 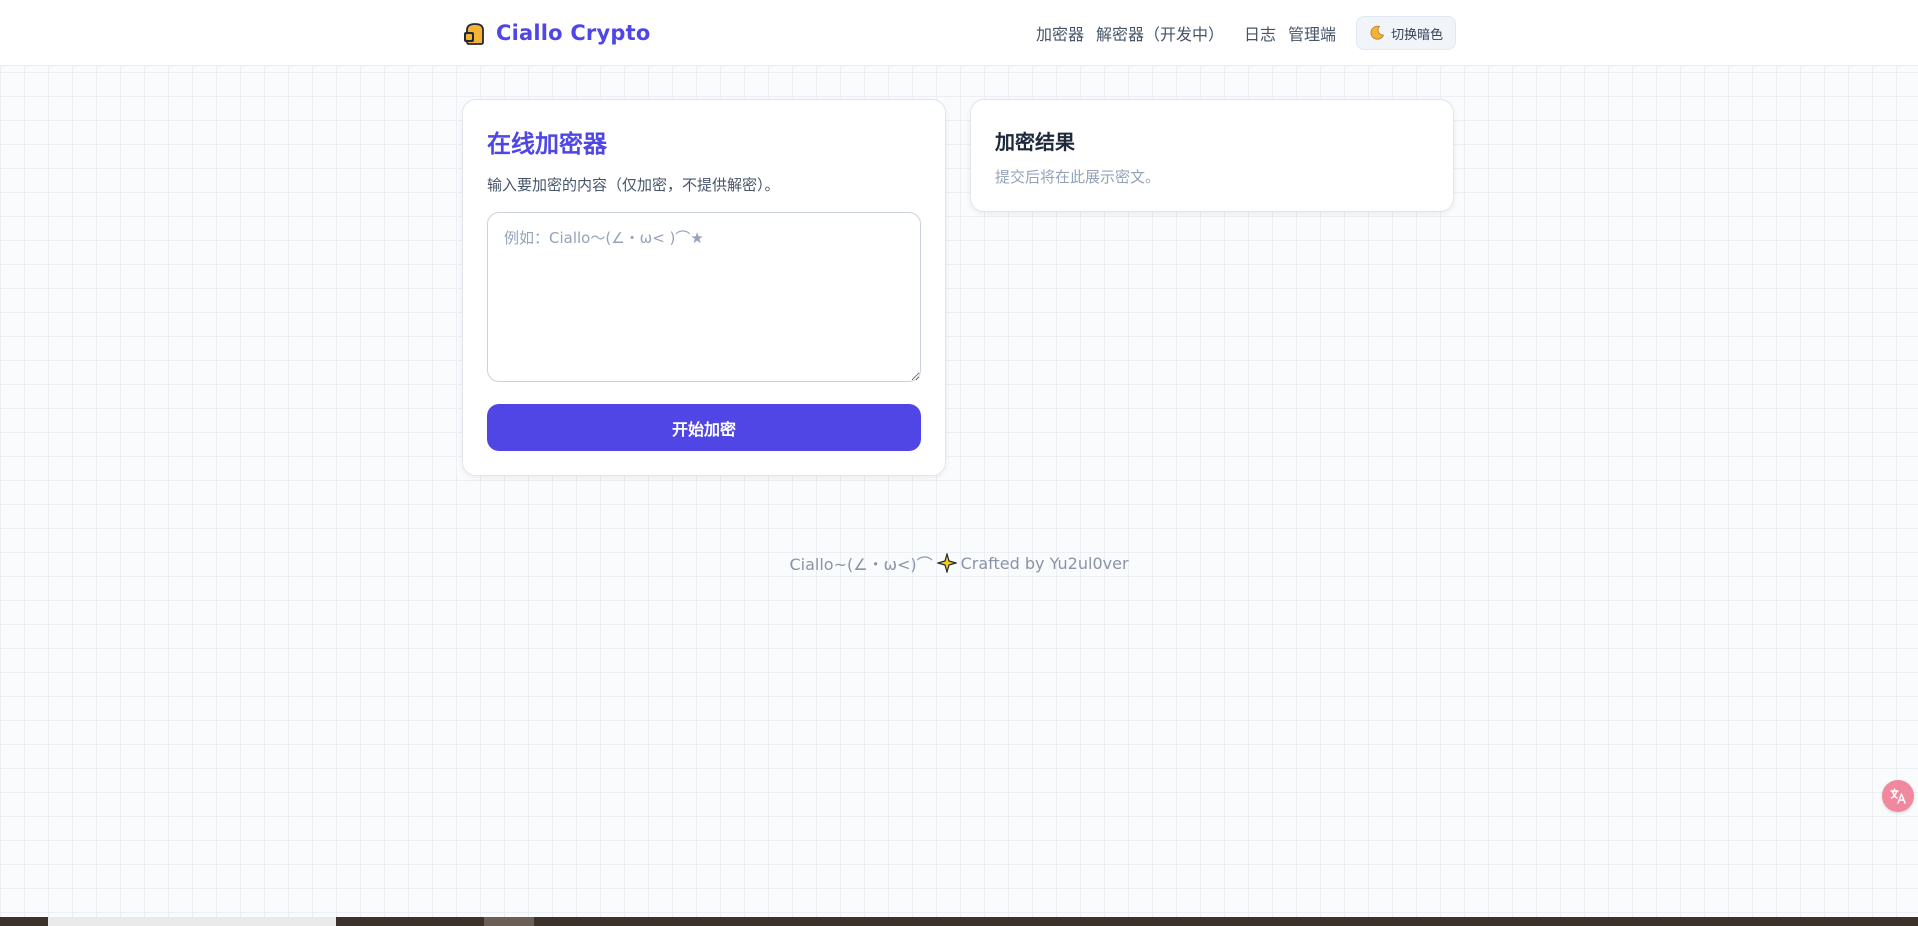 What do you see at coordinates (946, 563) in the screenshot?
I see `sparkle-icon` at bounding box center [946, 563].